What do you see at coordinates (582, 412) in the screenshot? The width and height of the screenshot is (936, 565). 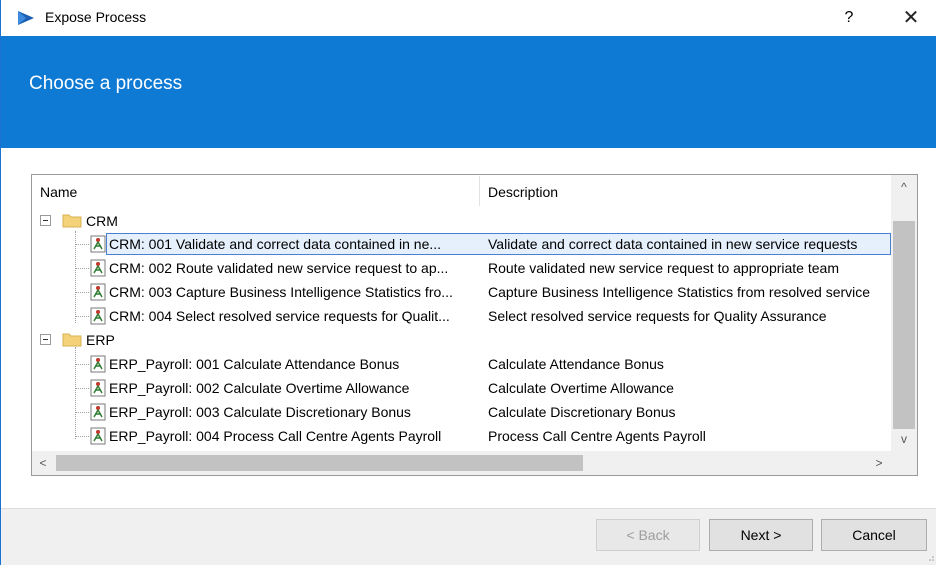 I see `process-description: Calculate Discretionary Bonus` at bounding box center [582, 412].